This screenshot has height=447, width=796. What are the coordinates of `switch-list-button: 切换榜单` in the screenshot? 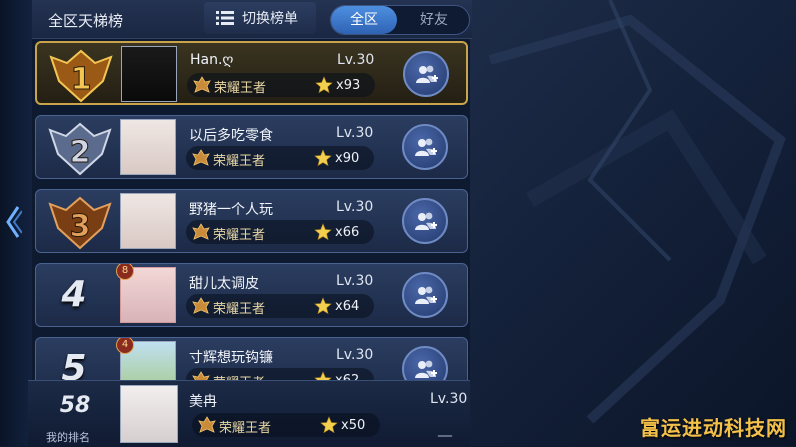 It's located at (260, 18).